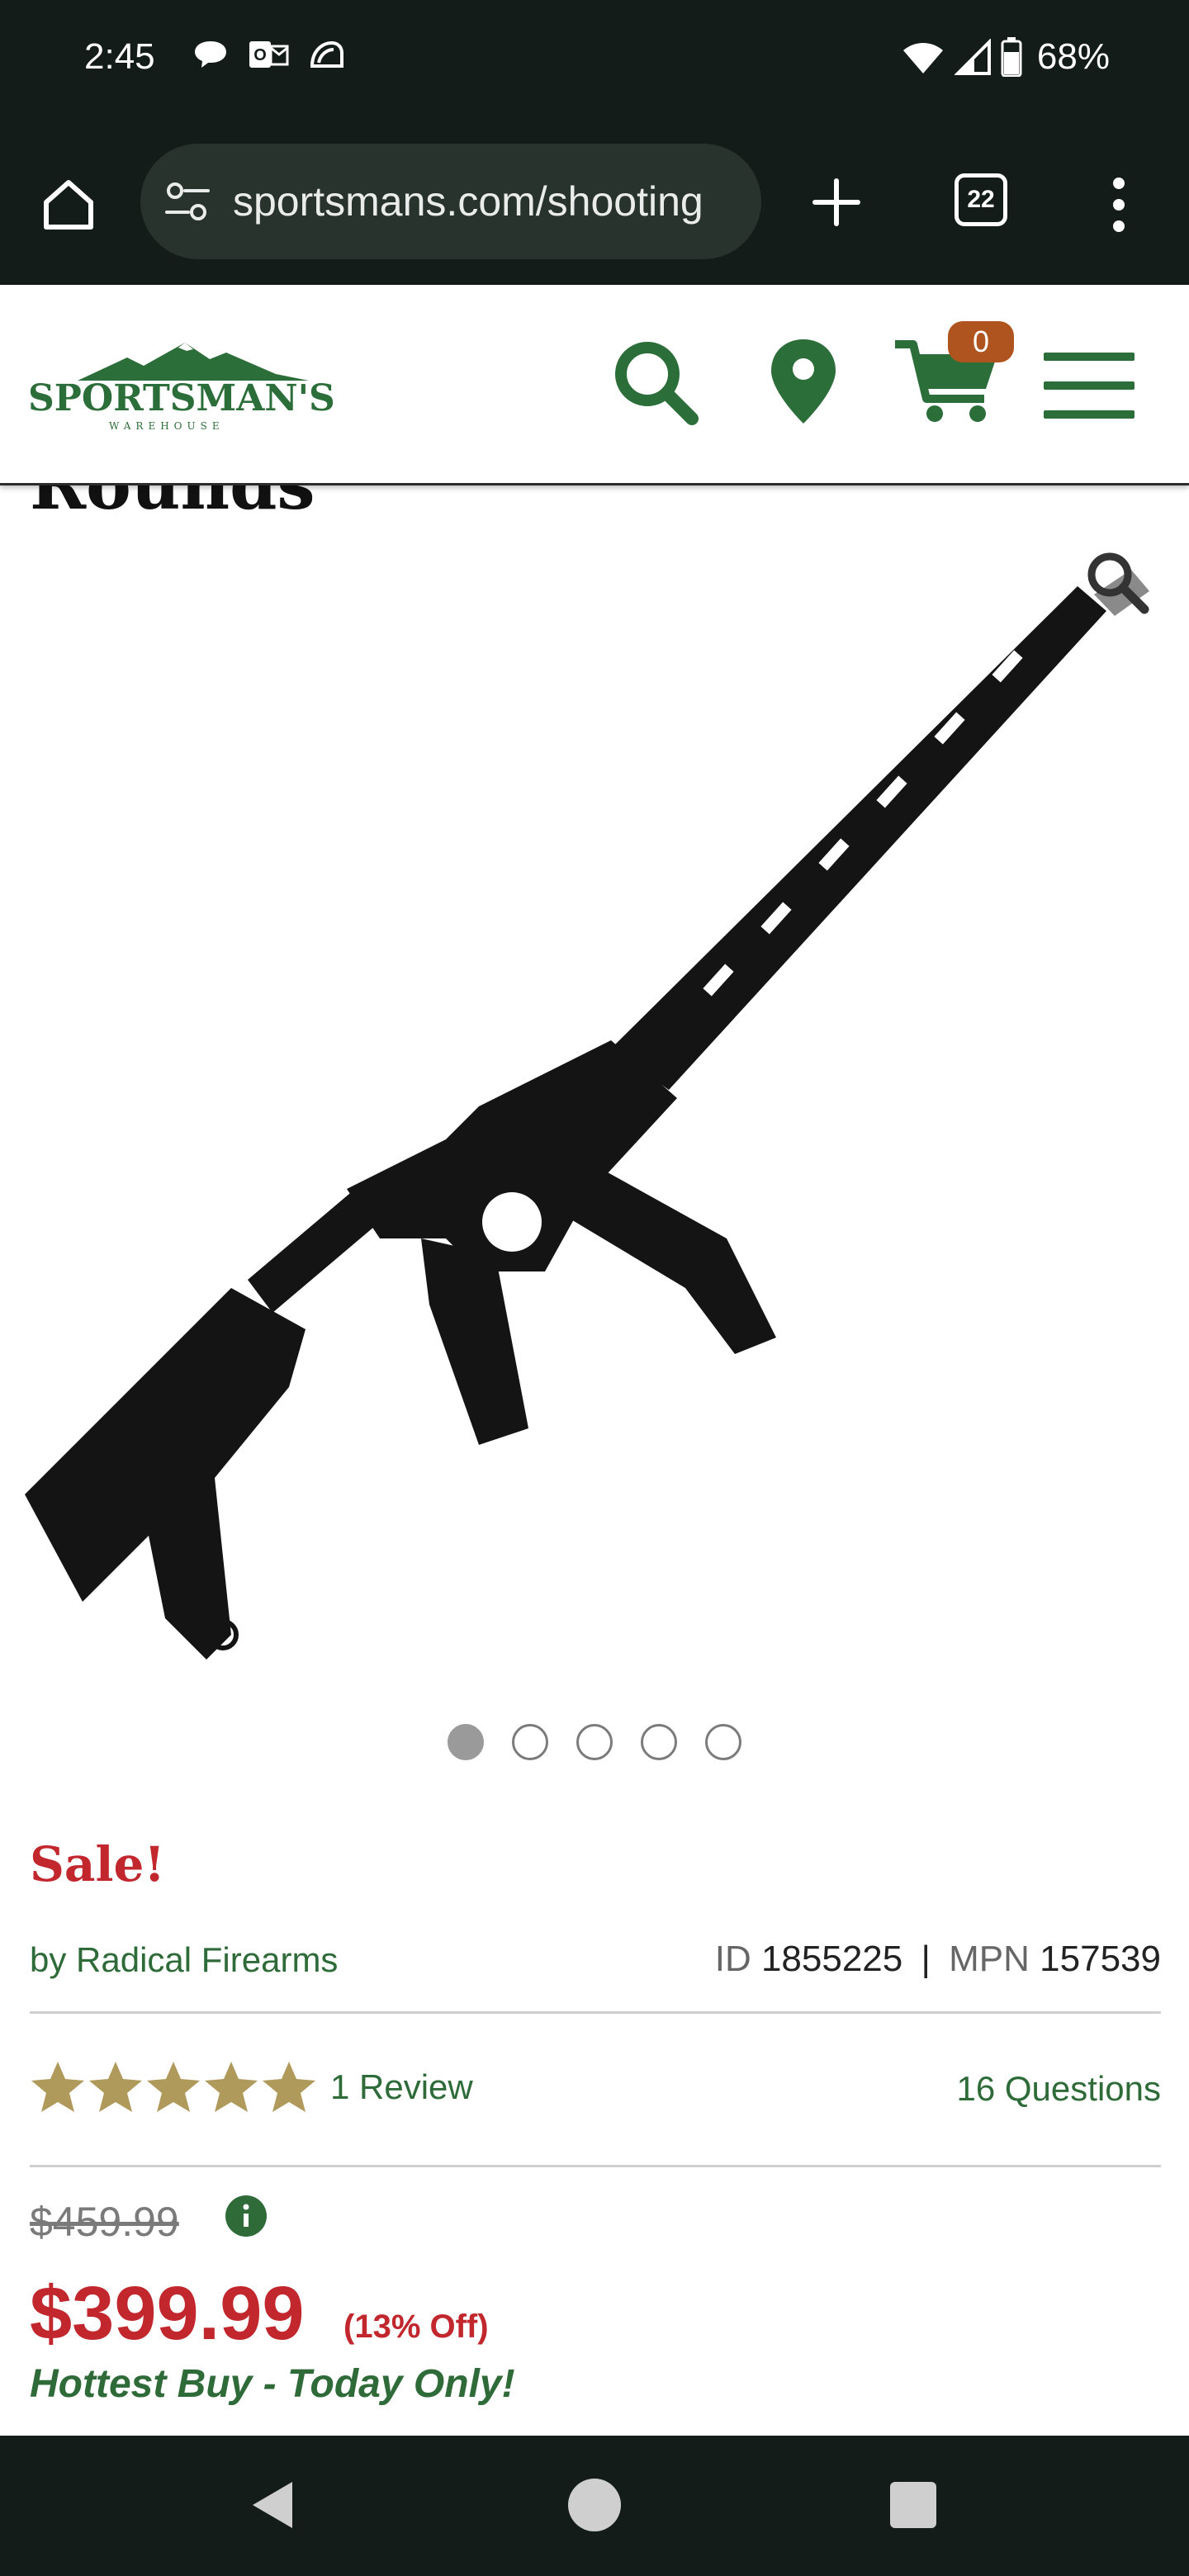 The height and width of the screenshot is (2576, 1189). I want to click on search-icon, so click(654, 381).